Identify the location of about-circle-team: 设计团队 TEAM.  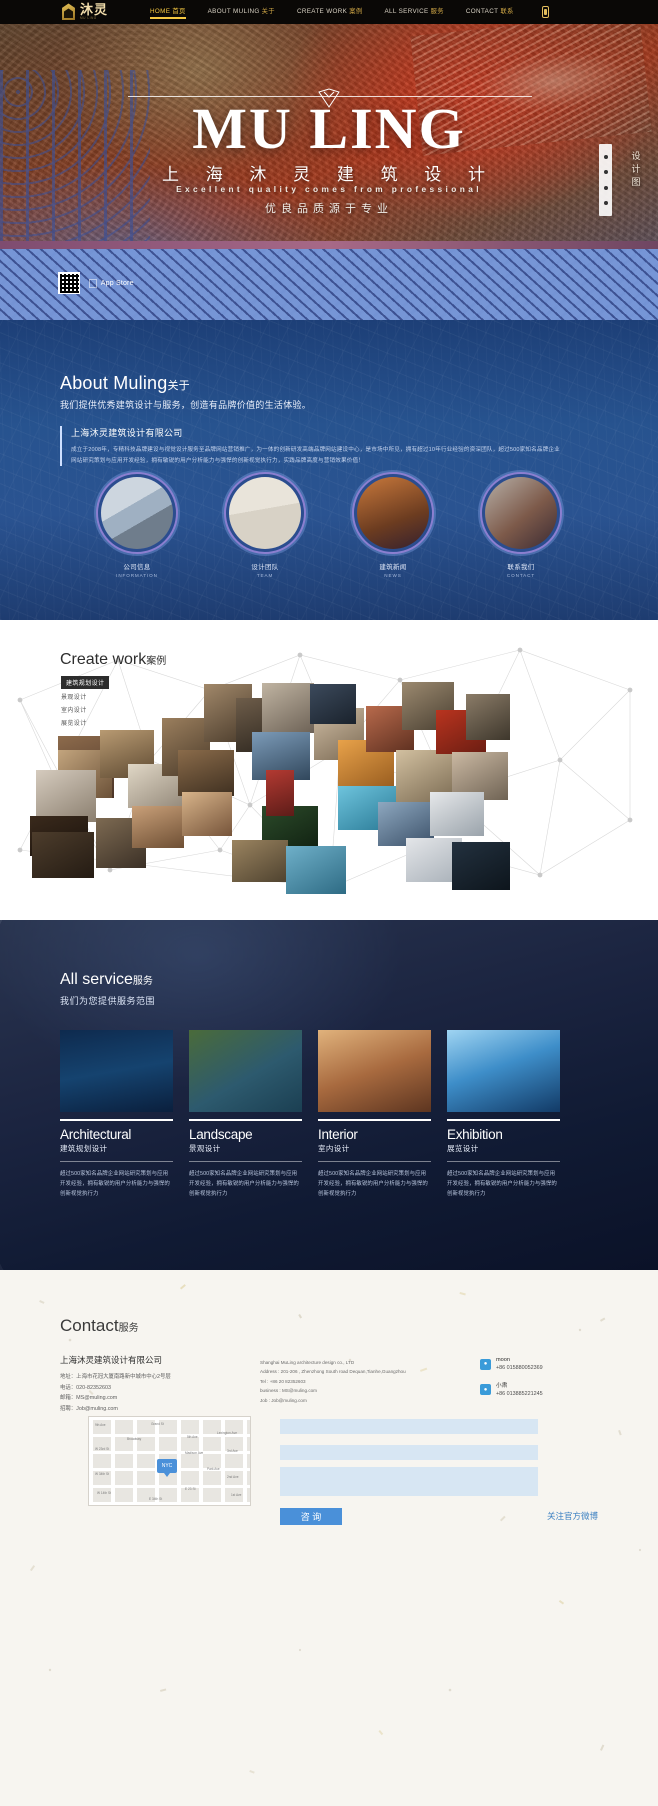
(265, 525).